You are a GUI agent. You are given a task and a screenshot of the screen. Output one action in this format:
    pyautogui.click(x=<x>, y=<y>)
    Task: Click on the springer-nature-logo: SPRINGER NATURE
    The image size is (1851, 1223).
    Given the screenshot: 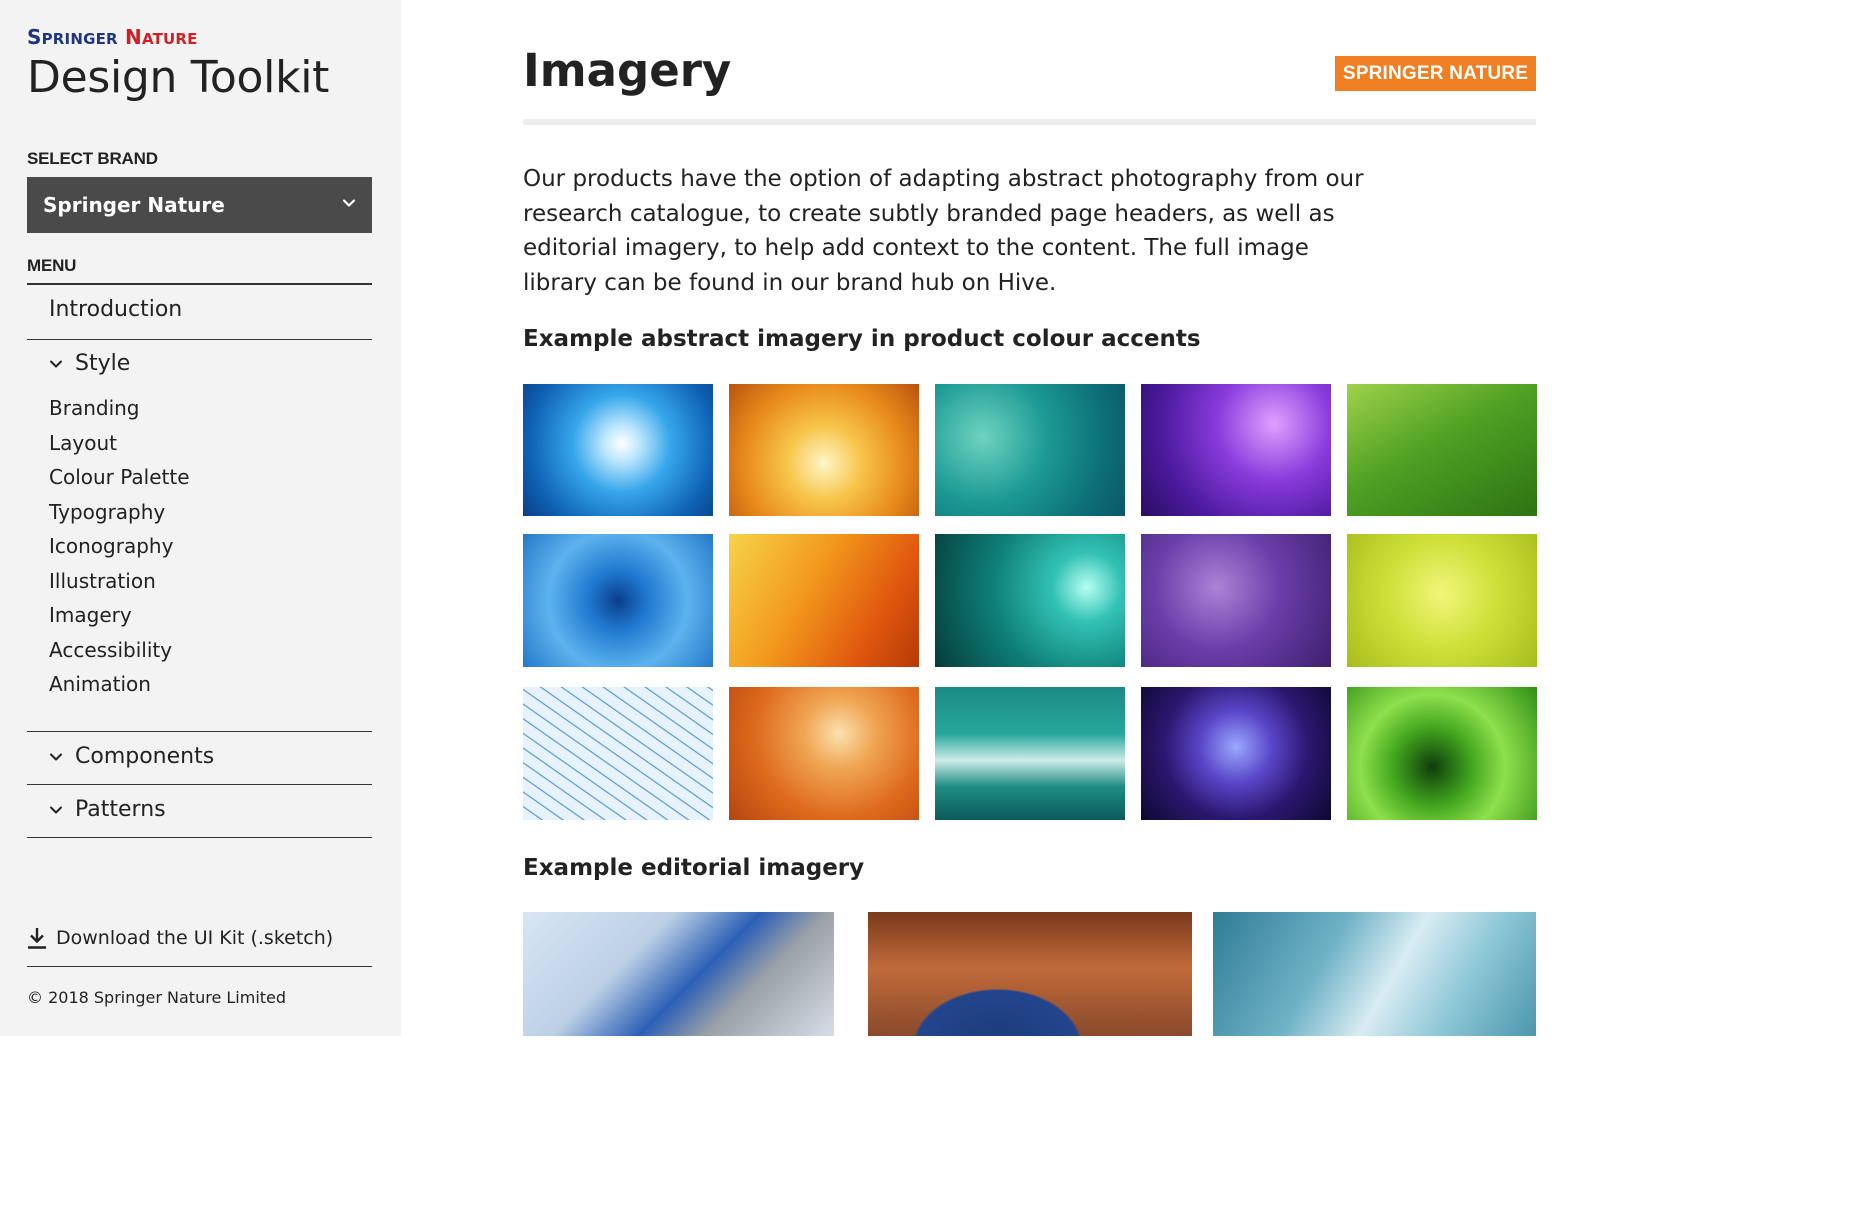 What is the action you would take?
    pyautogui.click(x=112, y=37)
    